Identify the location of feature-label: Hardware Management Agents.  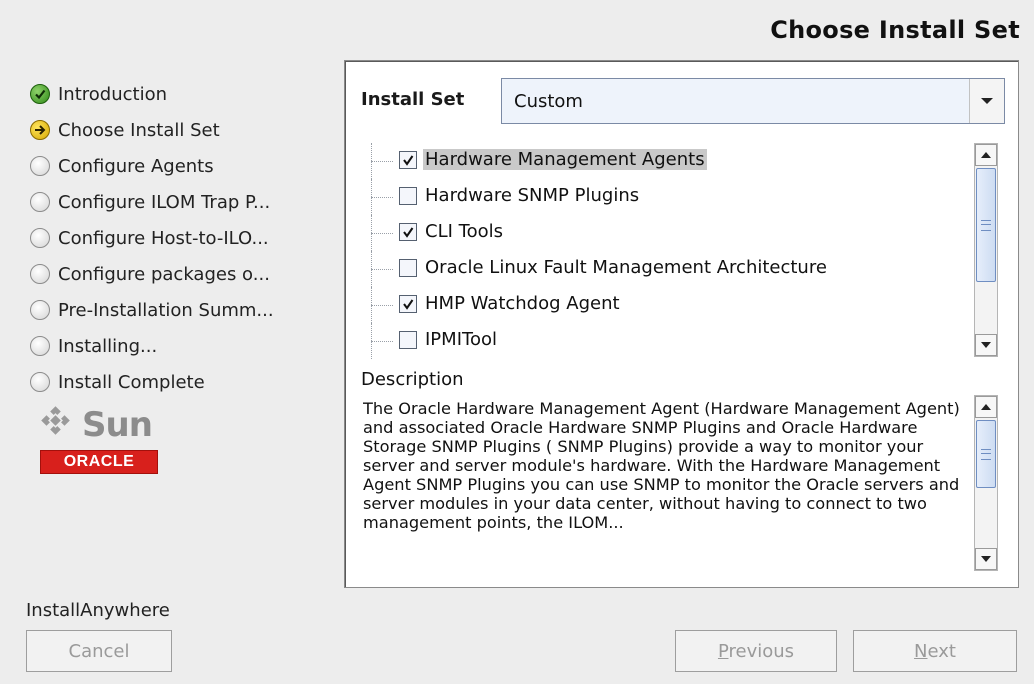
(565, 159).